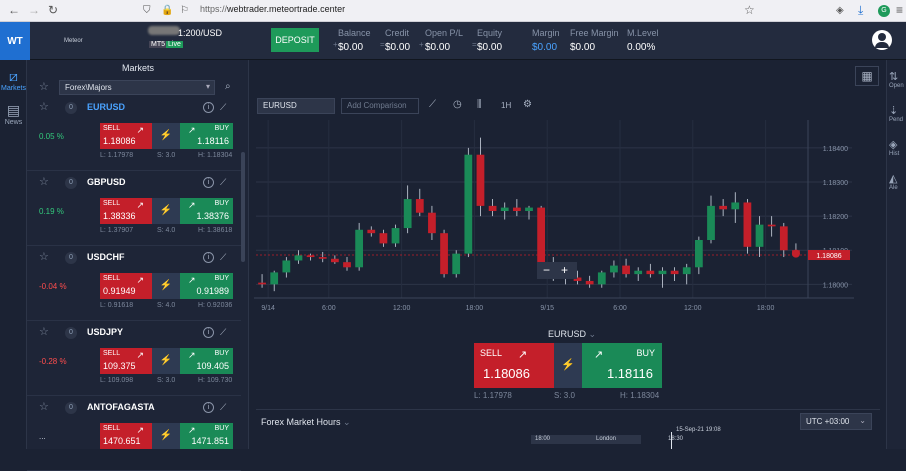 This screenshot has height=471, width=906. I want to click on menu-icon: ≡, so click(899, 10).